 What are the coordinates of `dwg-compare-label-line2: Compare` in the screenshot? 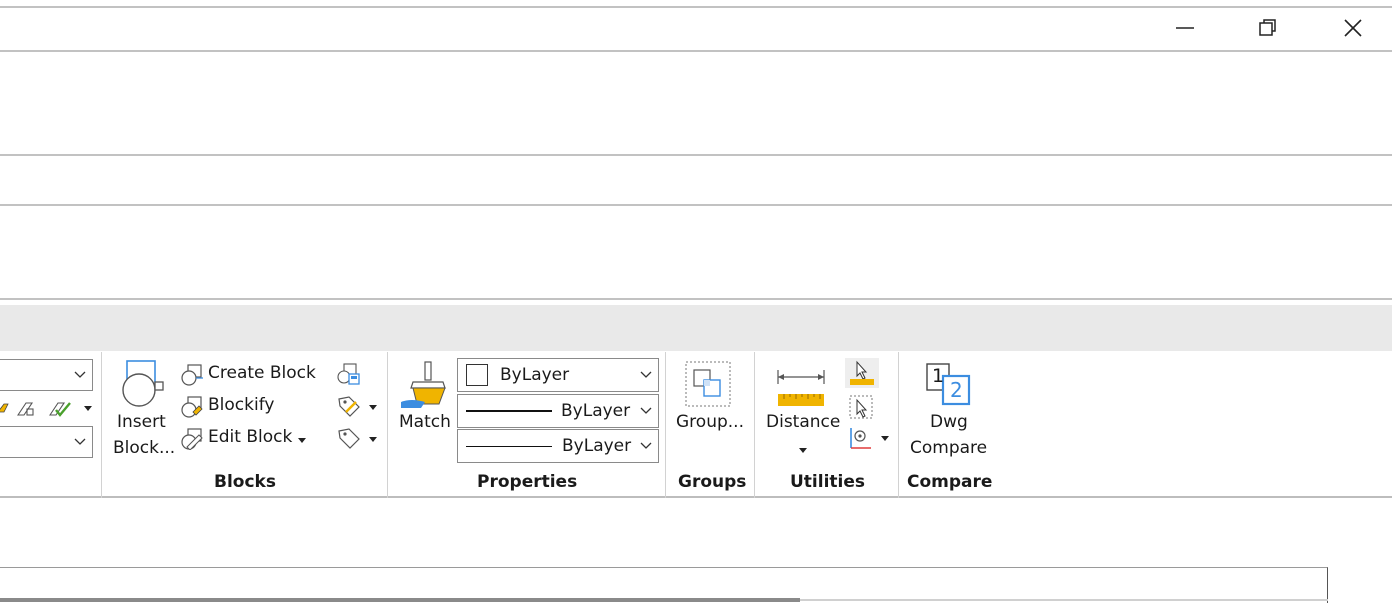 It's located at (949, 448).